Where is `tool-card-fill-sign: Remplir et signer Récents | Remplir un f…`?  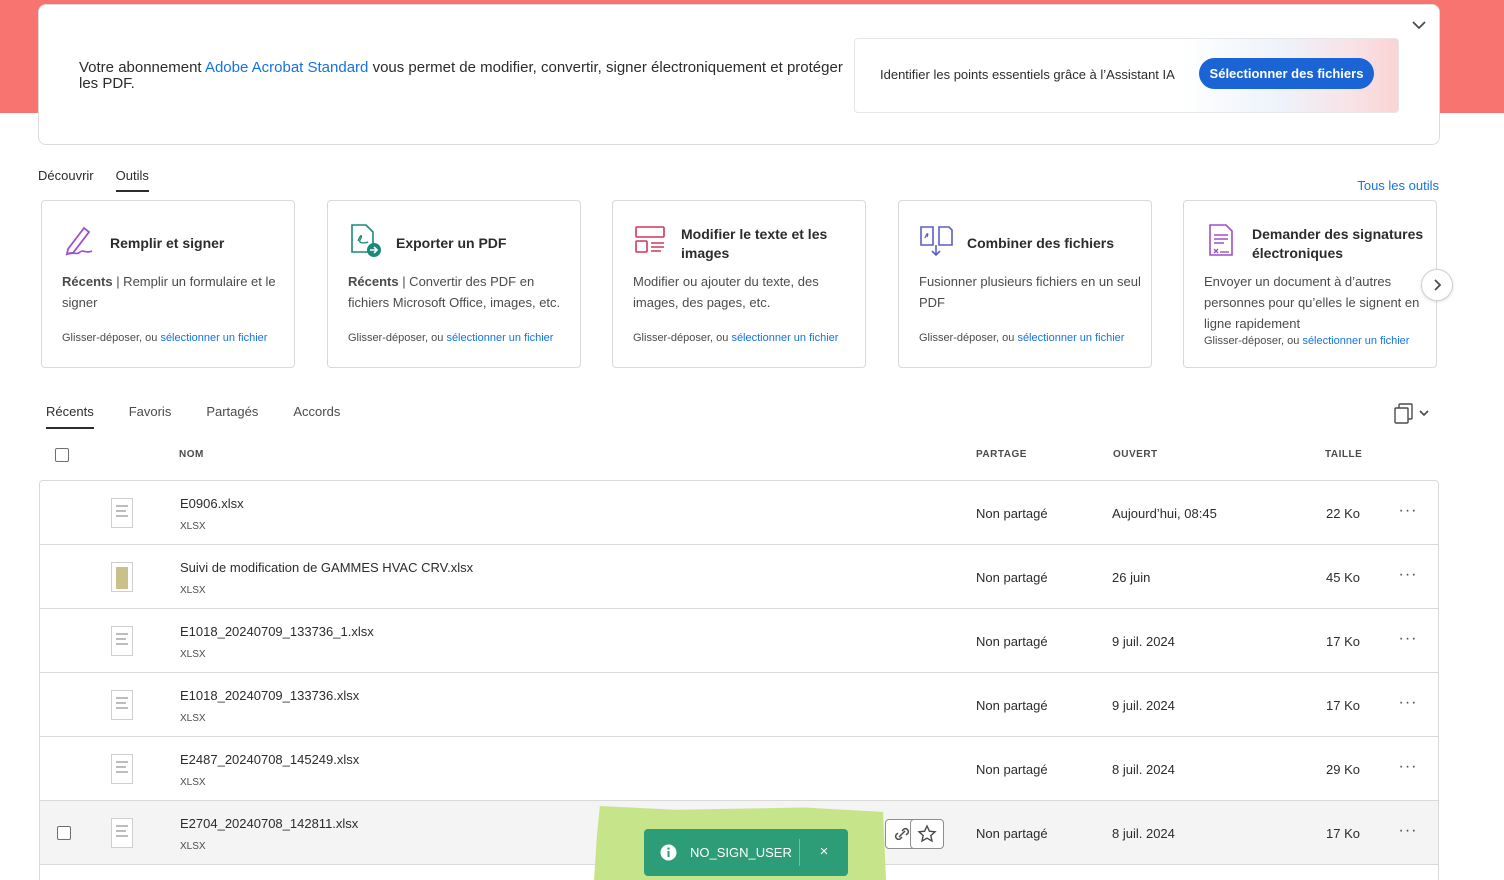 tool-card-fill-sign: Remplir et signer Récents | Remplir un f… is located at coordinates (168, 284).